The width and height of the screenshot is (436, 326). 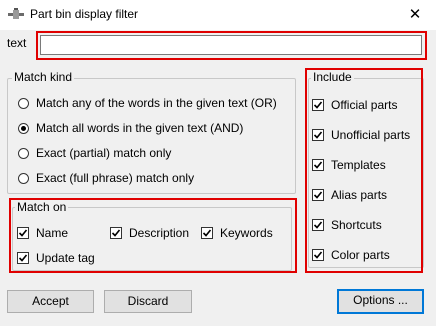 I want to click on checkbox-keywords: Keywords, so click(x=237, y=233).